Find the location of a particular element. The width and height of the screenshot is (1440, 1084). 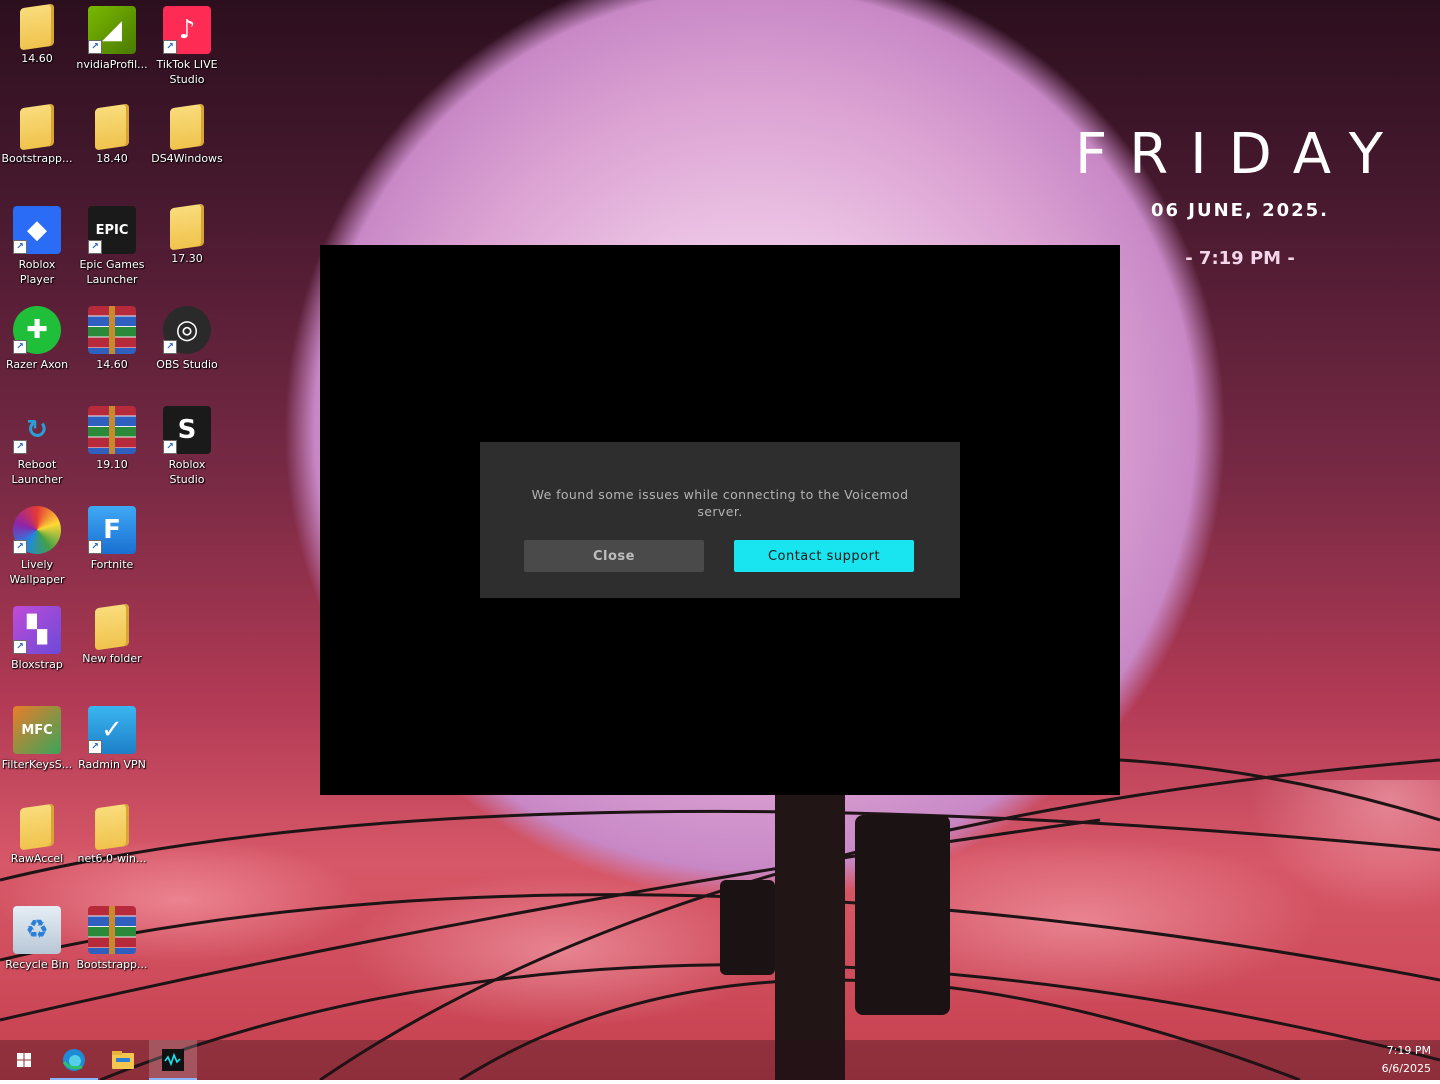

desktop-icon: 19.10 is located at coordinates (112, 446).